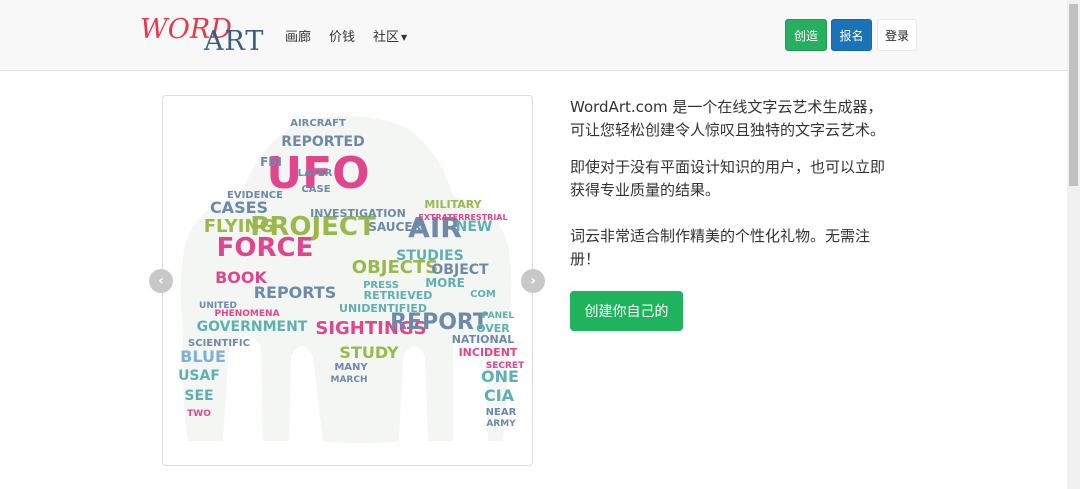 The image size is (1080, 489). Describe the element at coordinates (342, 35) in the screenshot. I see `nav-link-pricing: 价钱` at that location.